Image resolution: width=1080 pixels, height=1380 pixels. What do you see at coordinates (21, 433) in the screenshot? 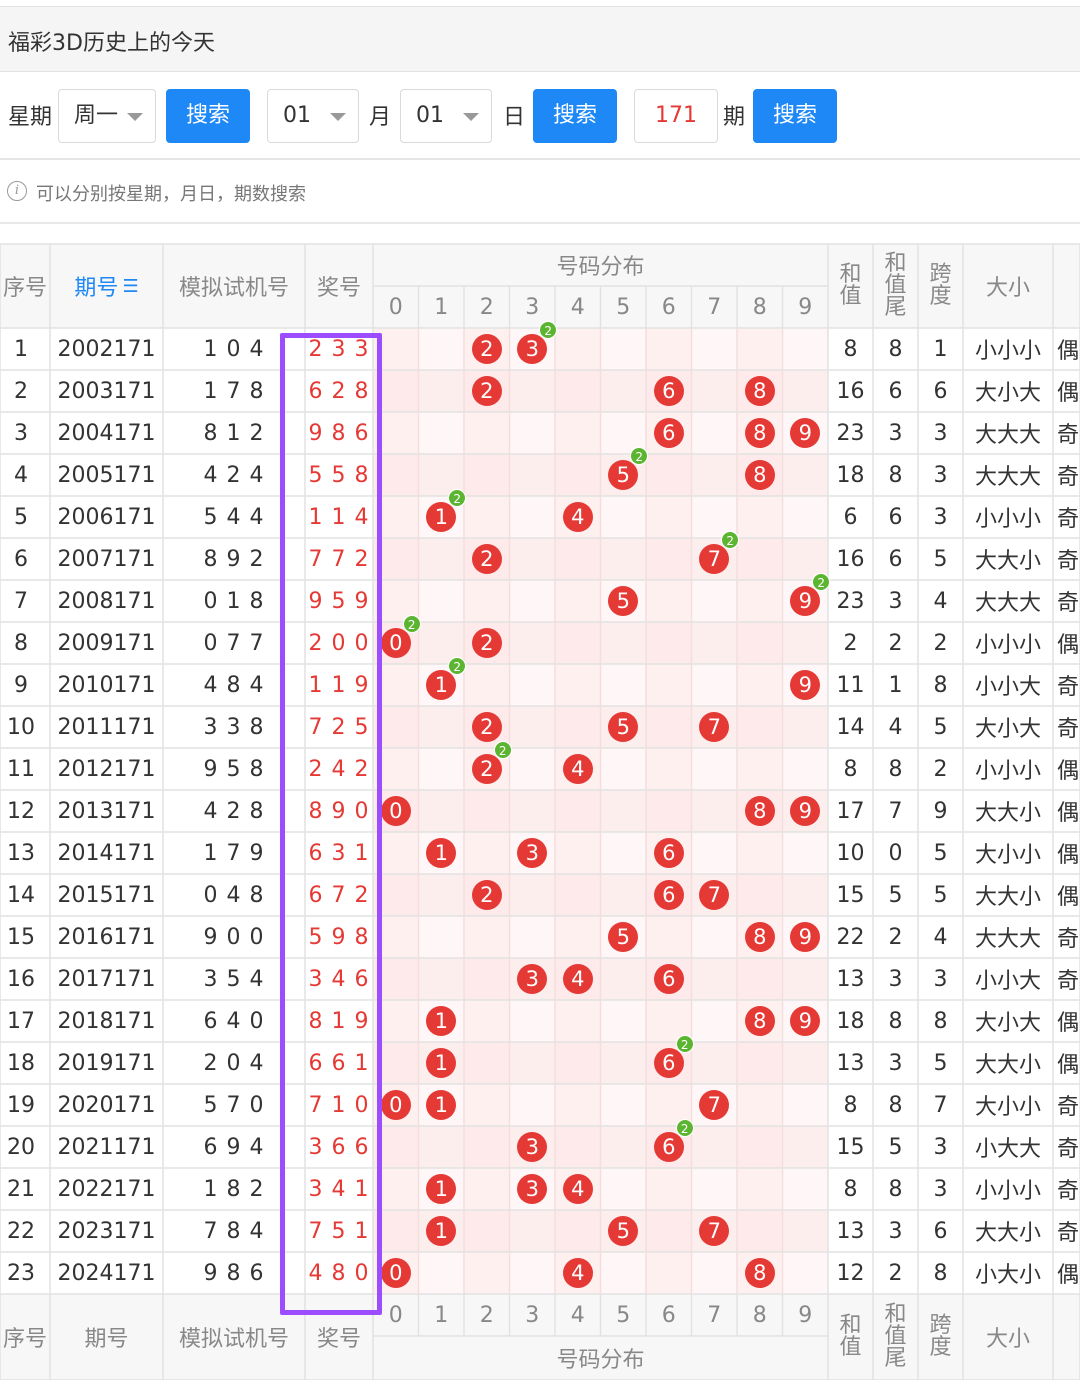
I see `row-seq: 3` at bounding box center [21, 433].